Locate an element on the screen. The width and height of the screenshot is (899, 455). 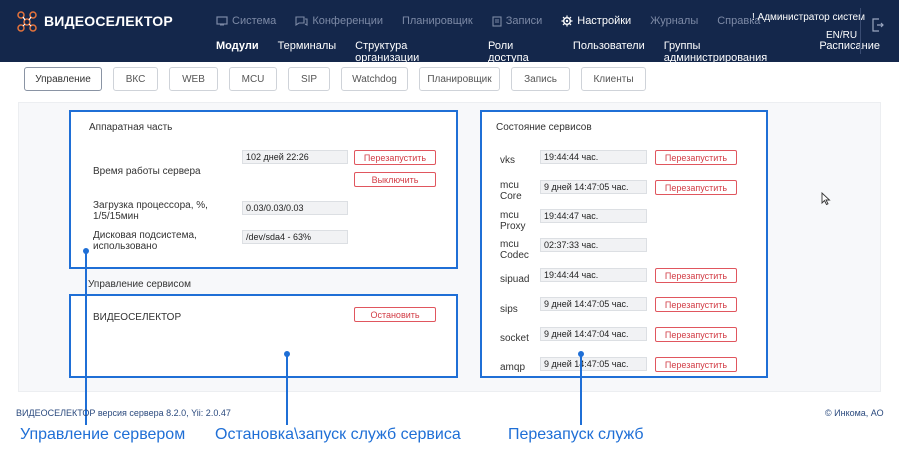
user-menu: ! Администратор систем is located at coordinates (808, 17).